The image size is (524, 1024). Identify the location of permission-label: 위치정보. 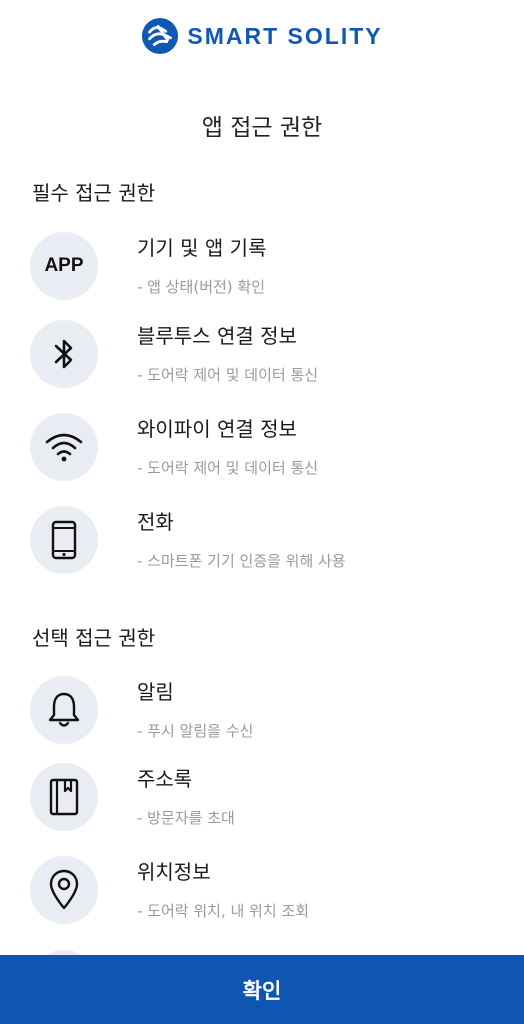
(174, 872).